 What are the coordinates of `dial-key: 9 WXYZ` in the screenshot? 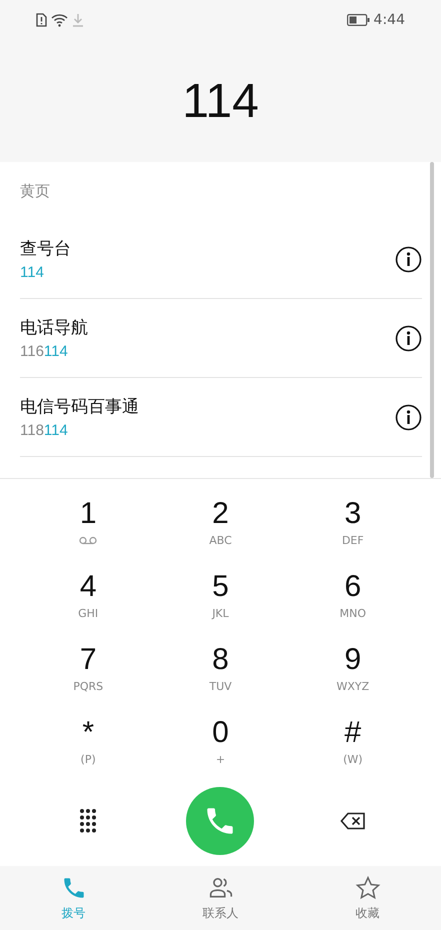 It's located at (352, 671).